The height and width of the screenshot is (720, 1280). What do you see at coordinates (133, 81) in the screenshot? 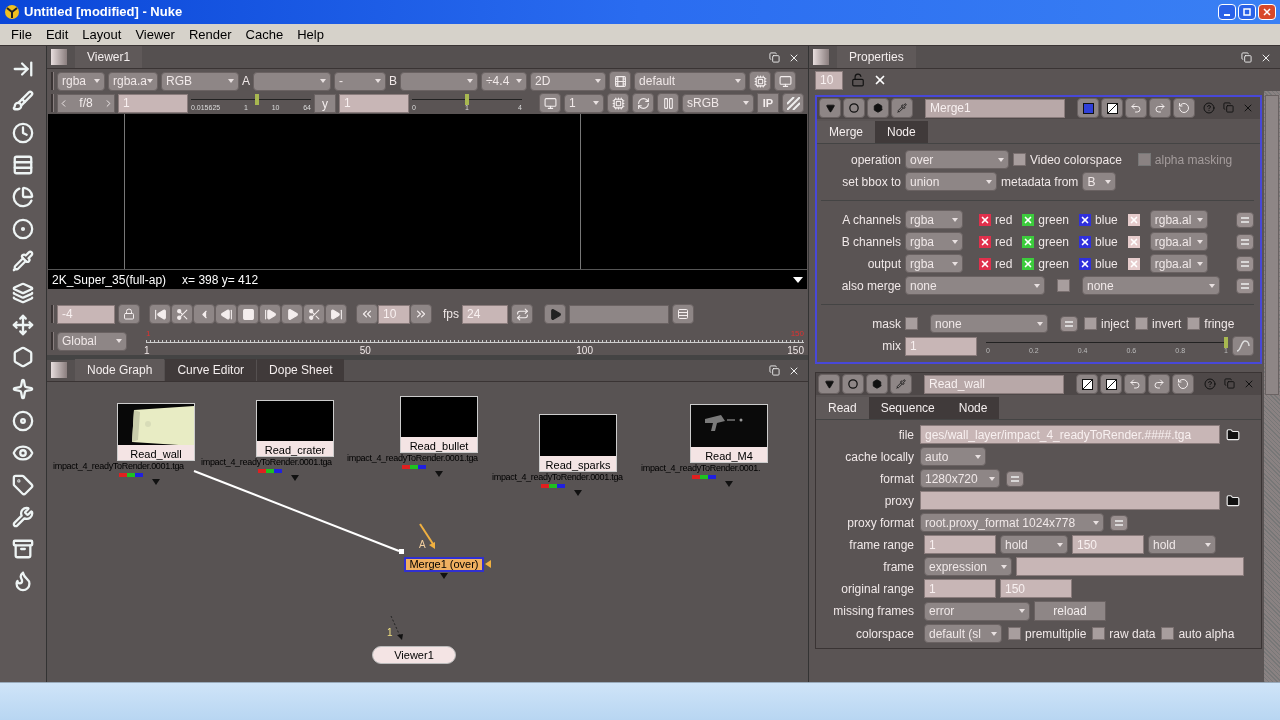
I see `dropdown: rgba.a` at bounding box center [133, 81].